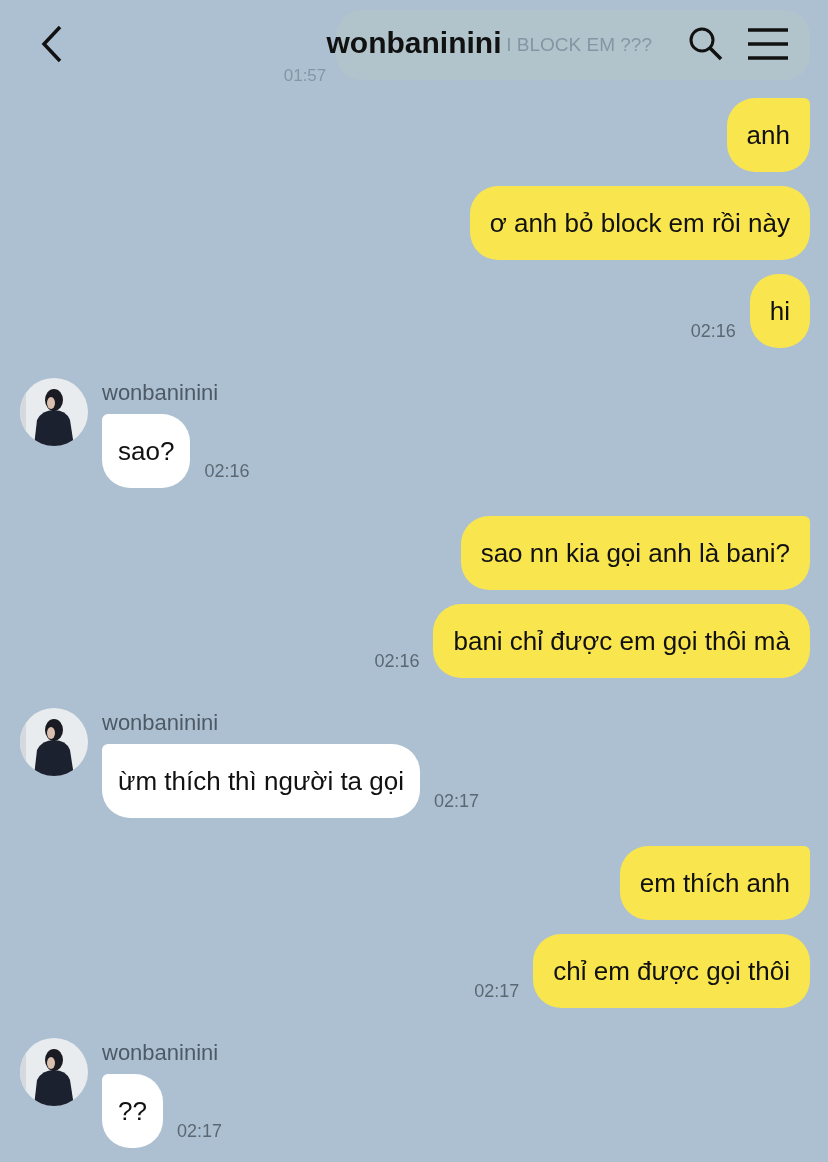 The width and height of the screenshot is (828, 1162). What do you see at coordinates (621, 641) in the screenshot?
I see `message-bubble: bani chỉ được em gọi thôi mà` at bounding box center [621, 641].